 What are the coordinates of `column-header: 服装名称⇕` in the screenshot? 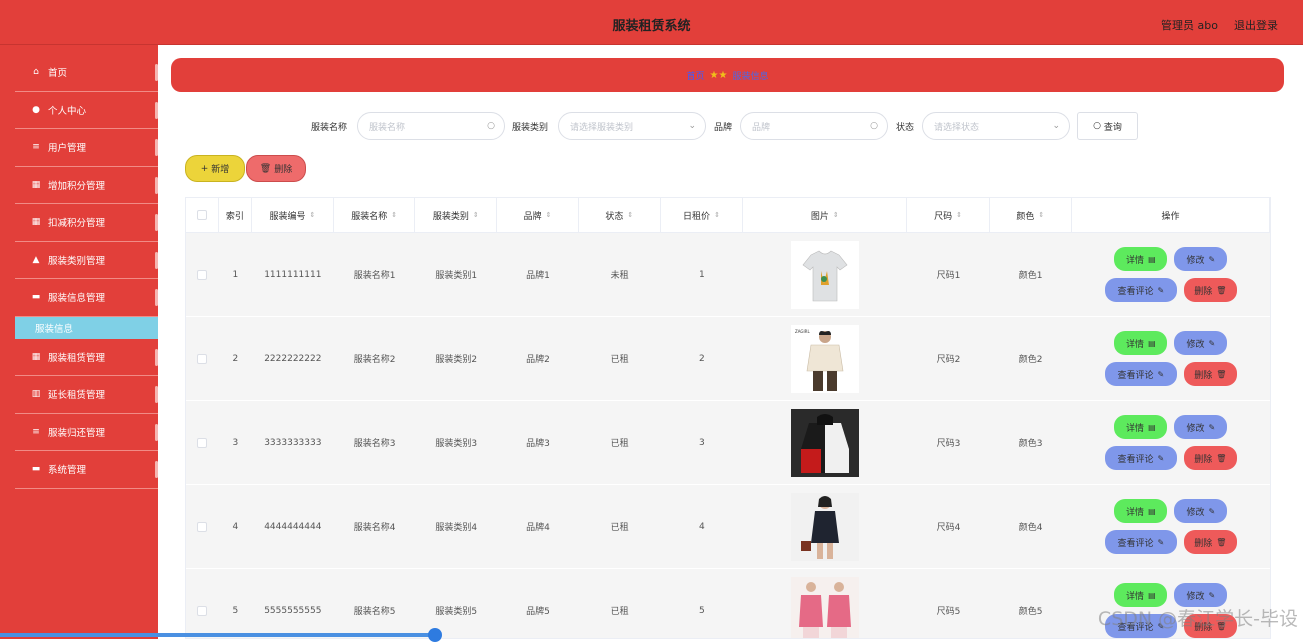 It's located at (374, 215).